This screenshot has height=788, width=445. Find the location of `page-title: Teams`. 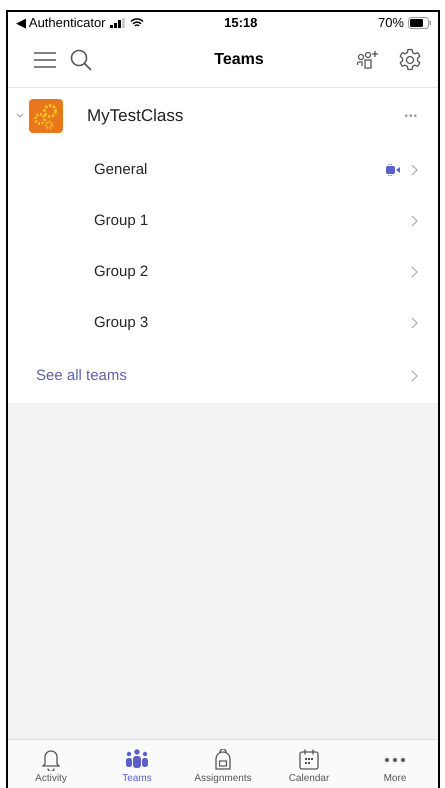

page-title: Teams is located at coordinates (239, 60).